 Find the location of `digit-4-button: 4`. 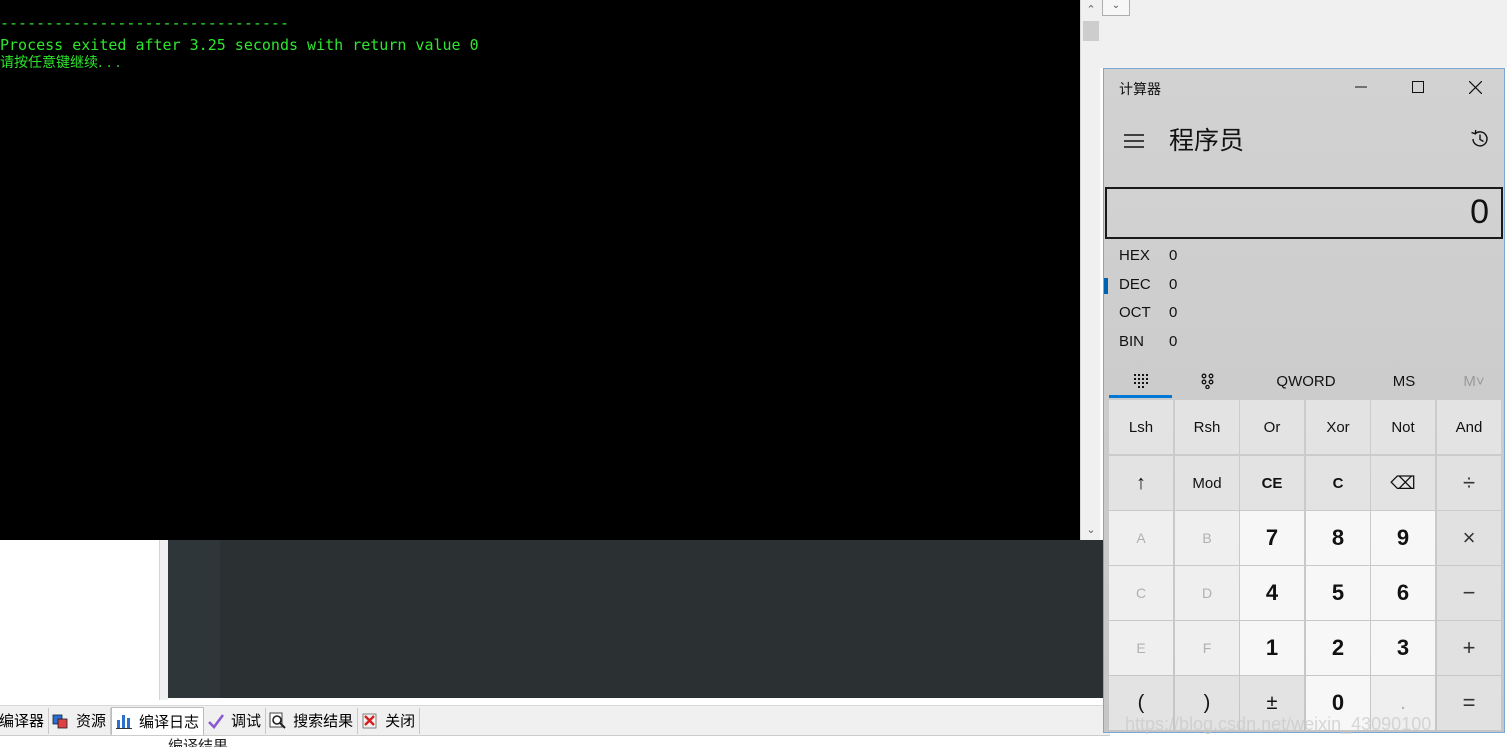

digit-4-button: 4 is located at coordinates (1272, 593).